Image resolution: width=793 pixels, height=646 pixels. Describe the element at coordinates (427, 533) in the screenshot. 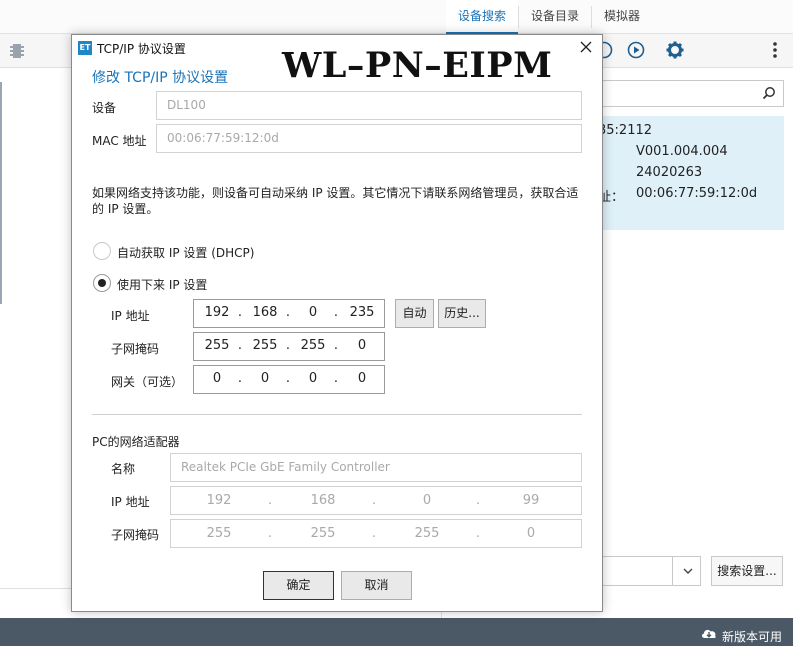

I see `pc-mask-octet-3: 255` at that location.